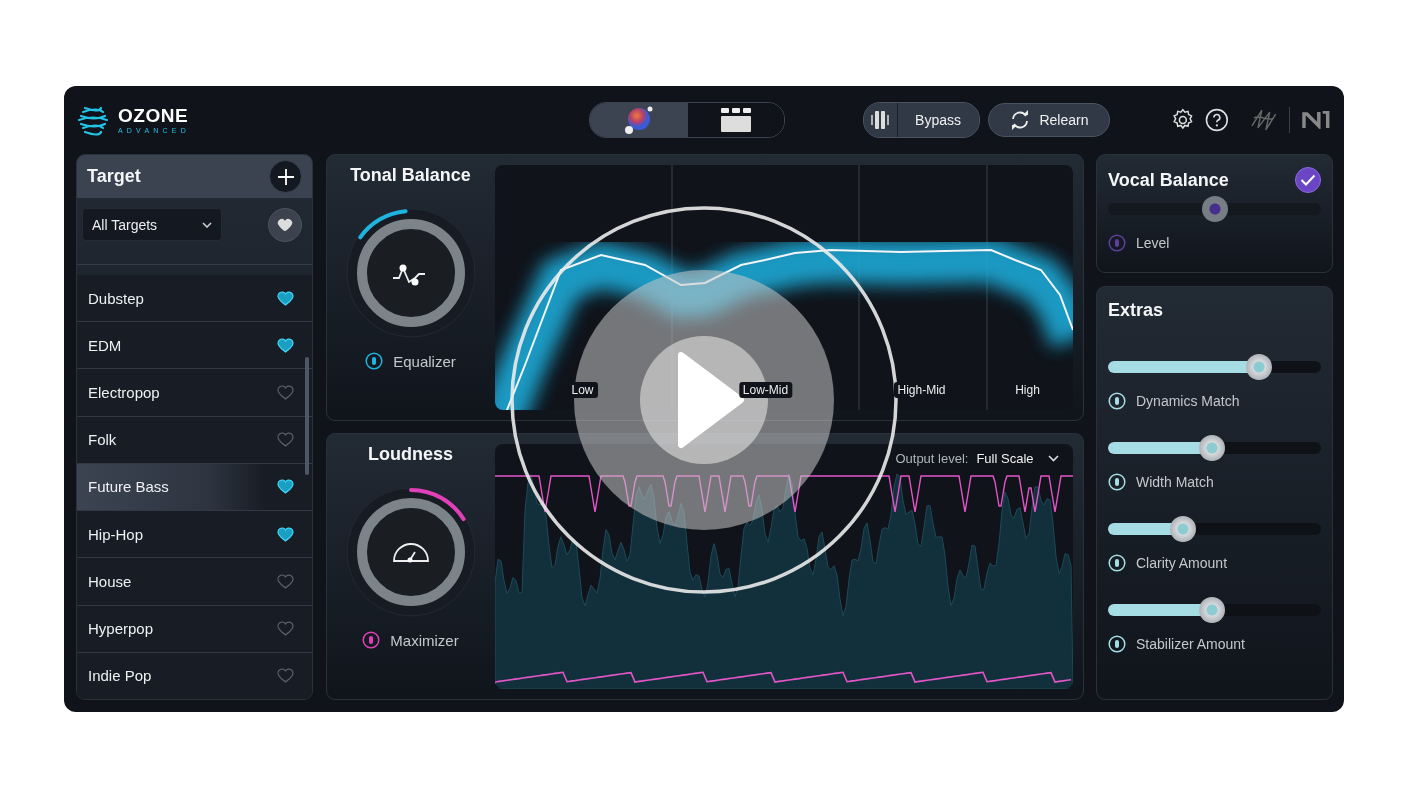 The width and height of the screenshot is (1408, 800). I want to click on target-list-item: EDM, so click(194, 345).